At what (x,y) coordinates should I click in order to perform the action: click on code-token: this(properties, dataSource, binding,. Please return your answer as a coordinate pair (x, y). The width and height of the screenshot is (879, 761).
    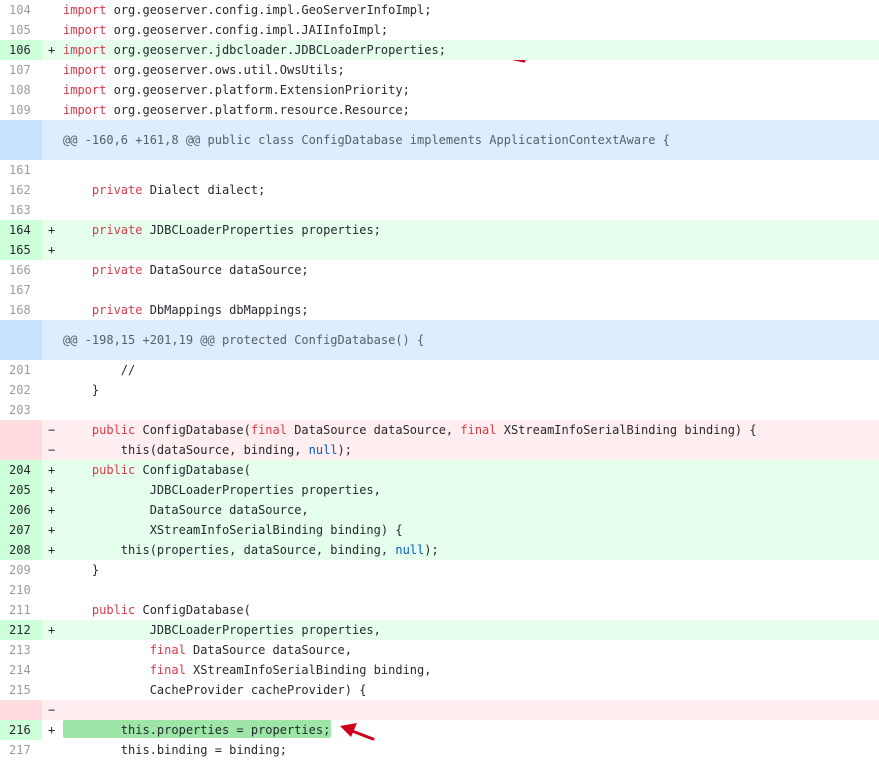
    Looking at the image, I should click on (229, 550).